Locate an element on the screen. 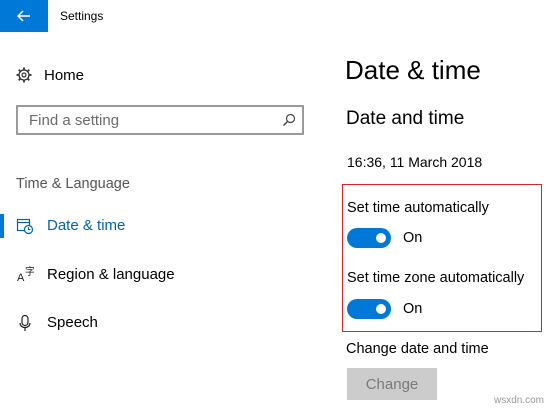  home-label: Home is located at coordinates (64, 75).